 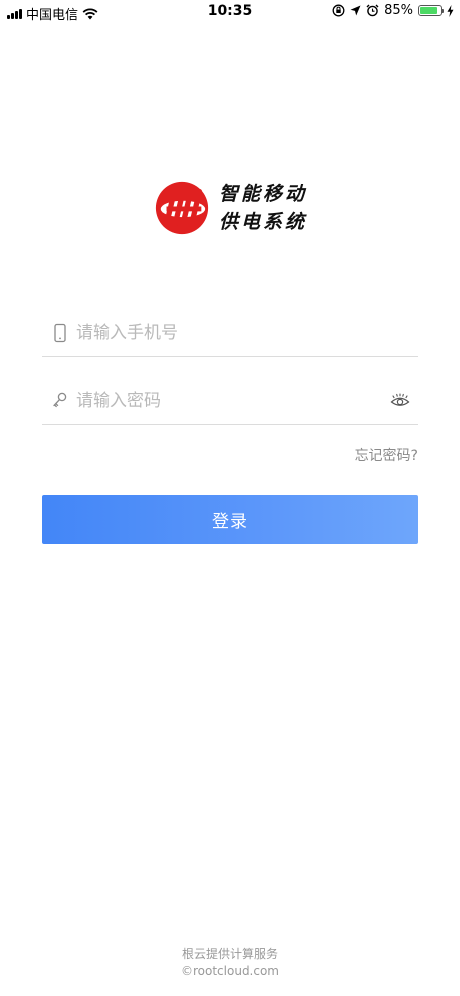 I want to click on footer-provider-text: 根云提供计算服务, so click(x=229, y=954).